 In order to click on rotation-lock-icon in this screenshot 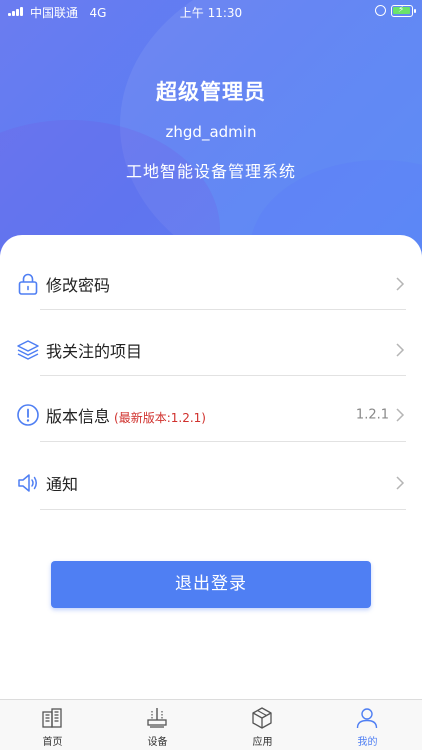, I will do `click(380, 10)`.